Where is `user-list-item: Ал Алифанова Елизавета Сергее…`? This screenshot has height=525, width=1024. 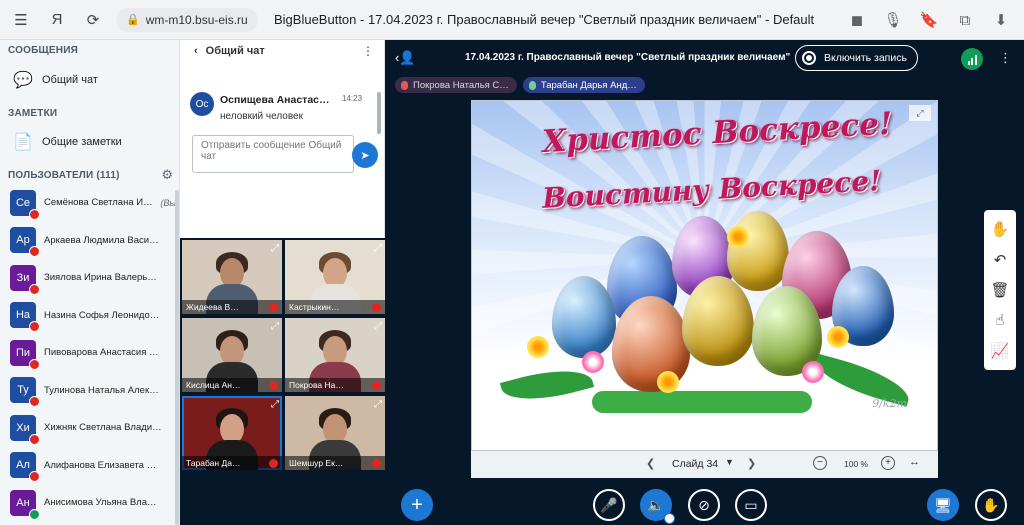
user-list-item: Ал Алифанова Елизавета Сергее… is located at coordinates (89, 466).